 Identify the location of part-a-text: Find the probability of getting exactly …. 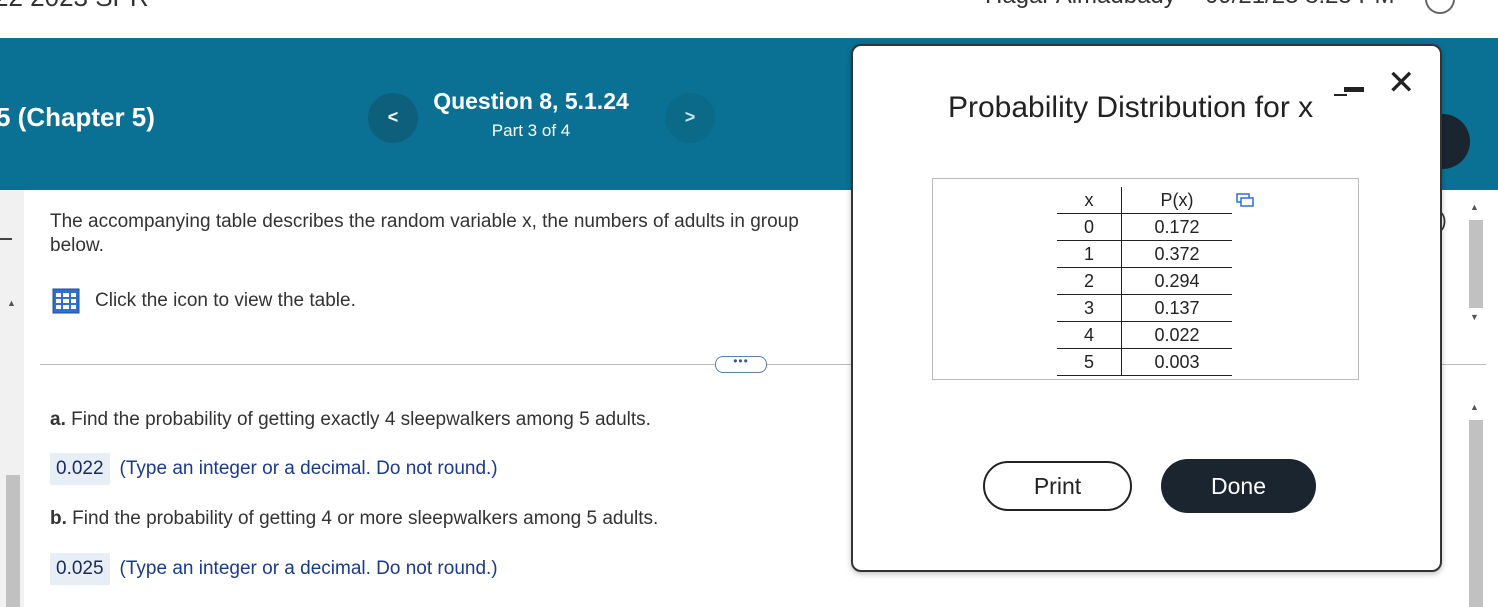
(358, 419).